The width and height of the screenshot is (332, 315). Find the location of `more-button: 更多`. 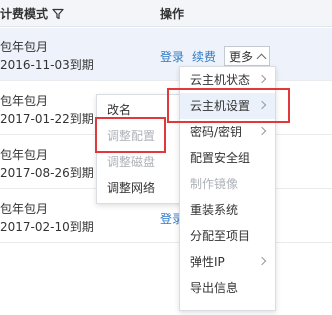

more-button: 更多 is located at coordinates (247, 56).